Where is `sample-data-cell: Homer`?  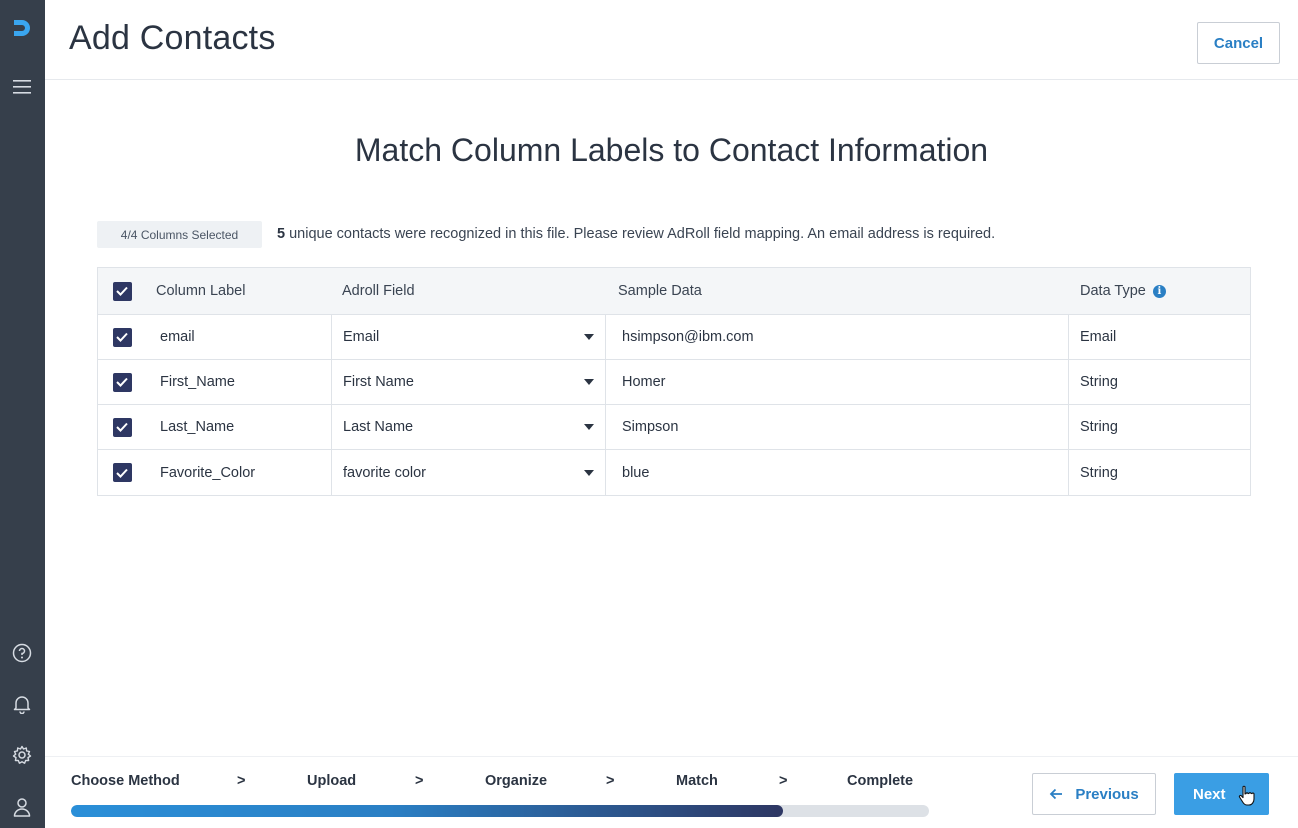
sample-data-cell: Homer is located at coordinates (837, 382).